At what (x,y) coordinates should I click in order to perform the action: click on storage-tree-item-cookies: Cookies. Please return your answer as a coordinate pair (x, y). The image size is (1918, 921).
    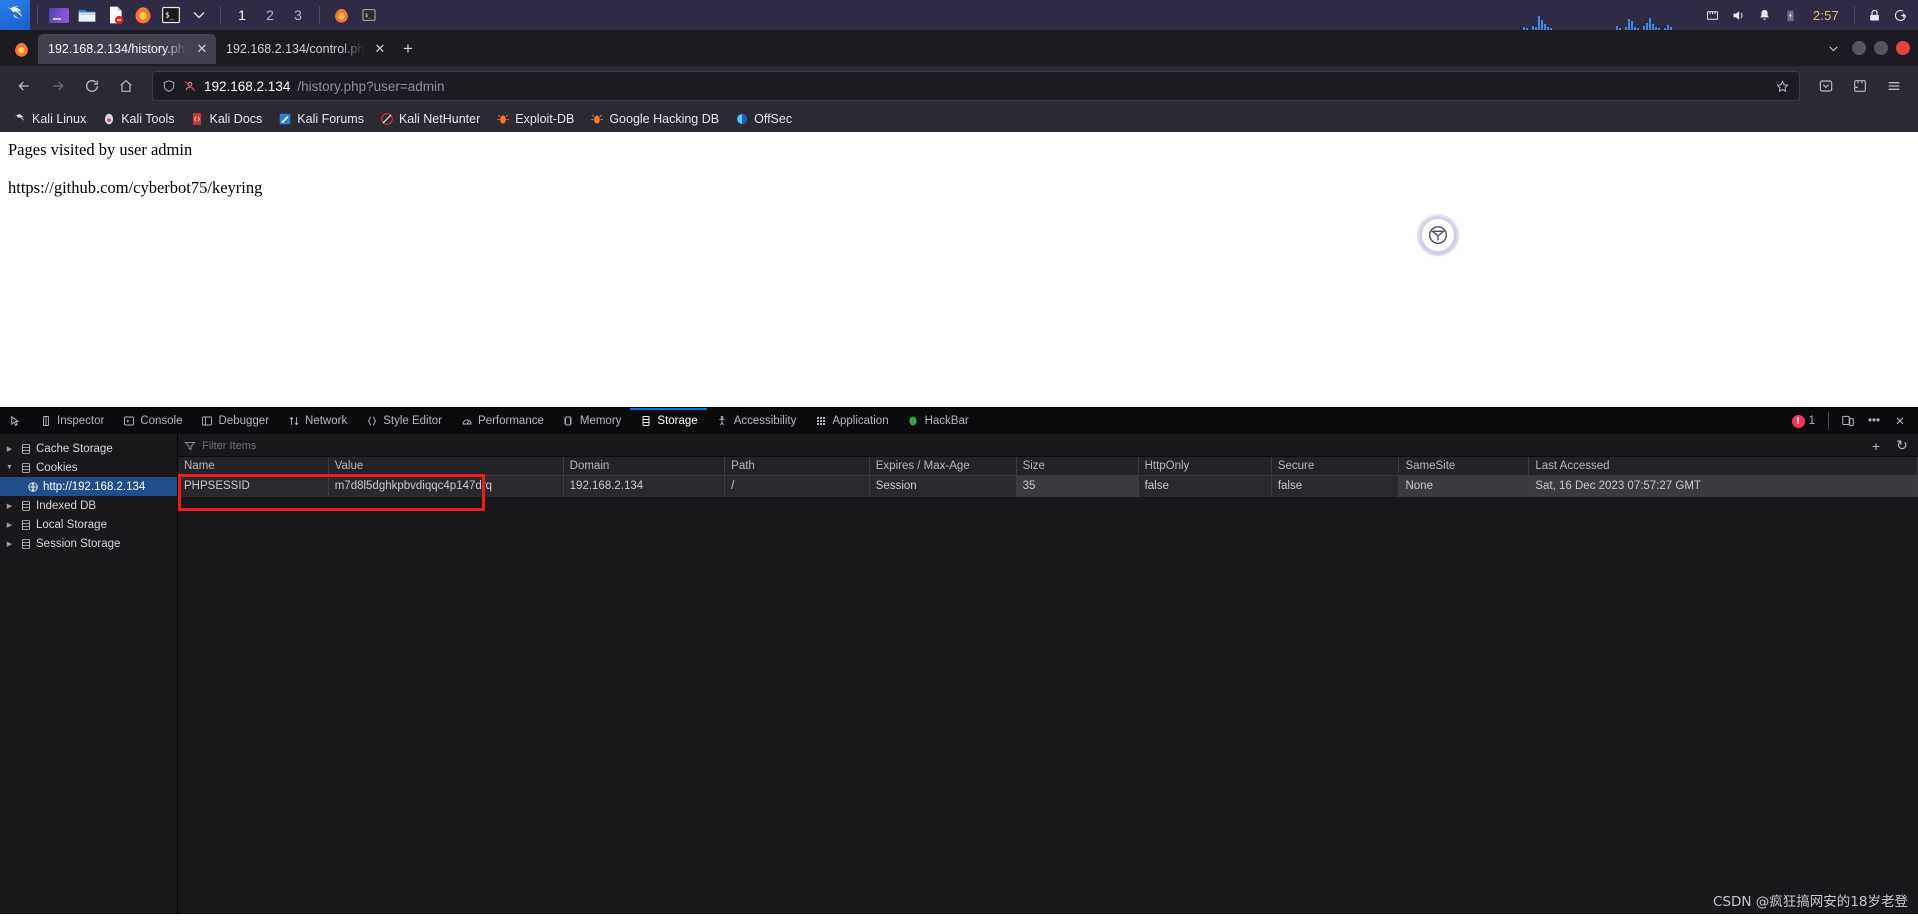
    Looking at the image, I should click on (88, 467).